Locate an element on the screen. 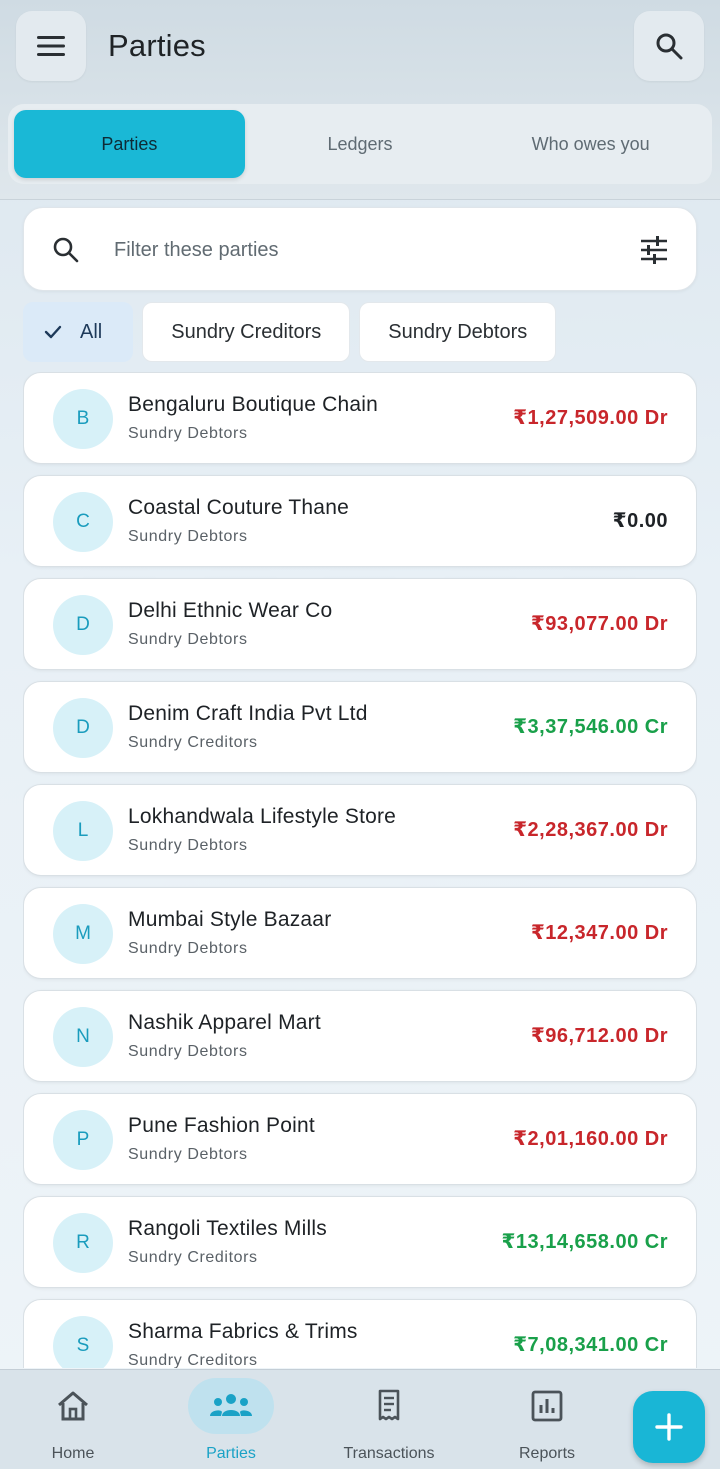  party-balance: ₹2,28,367.00 Dr is located at coordinates (590, 830).